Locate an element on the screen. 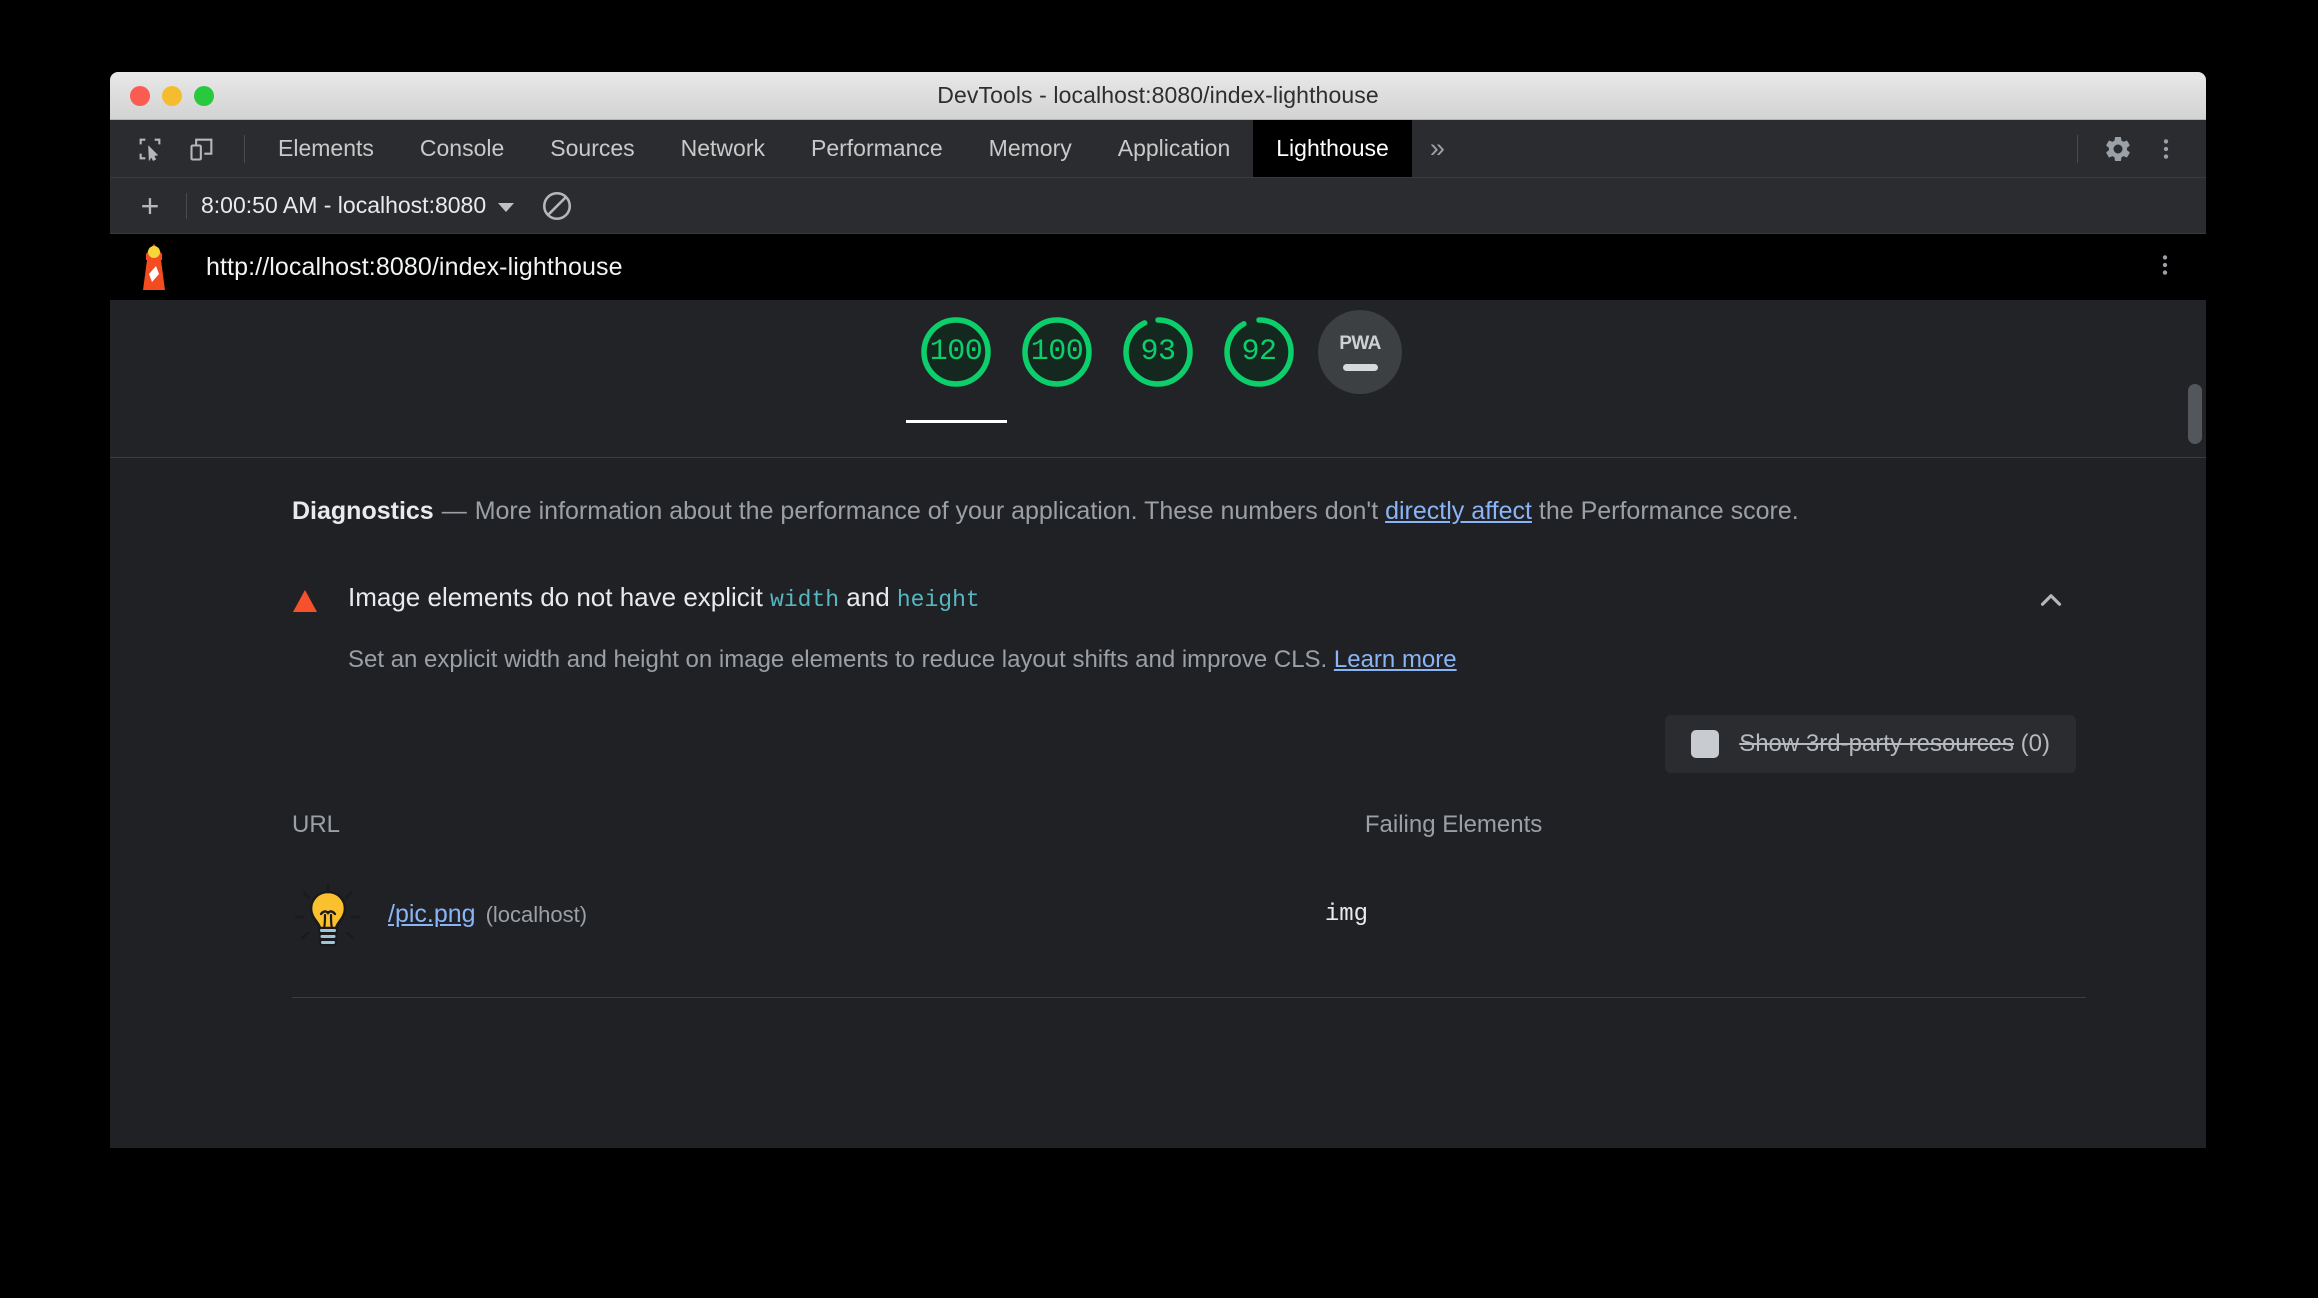 The height and width of the screenshot is (1298, 2318). third-party-filter-chip: Show 3rd-party resources (0) is located at coordinates (1870, 743).